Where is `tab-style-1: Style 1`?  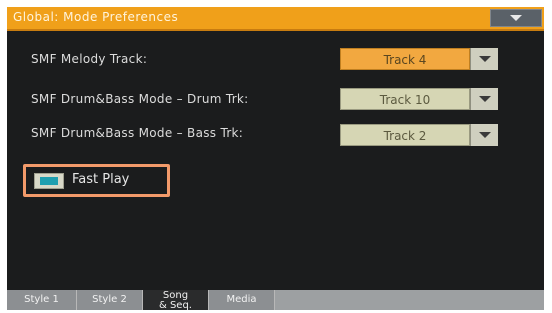
tab-style-1: Style 1 is located at coordinates (42, 300).